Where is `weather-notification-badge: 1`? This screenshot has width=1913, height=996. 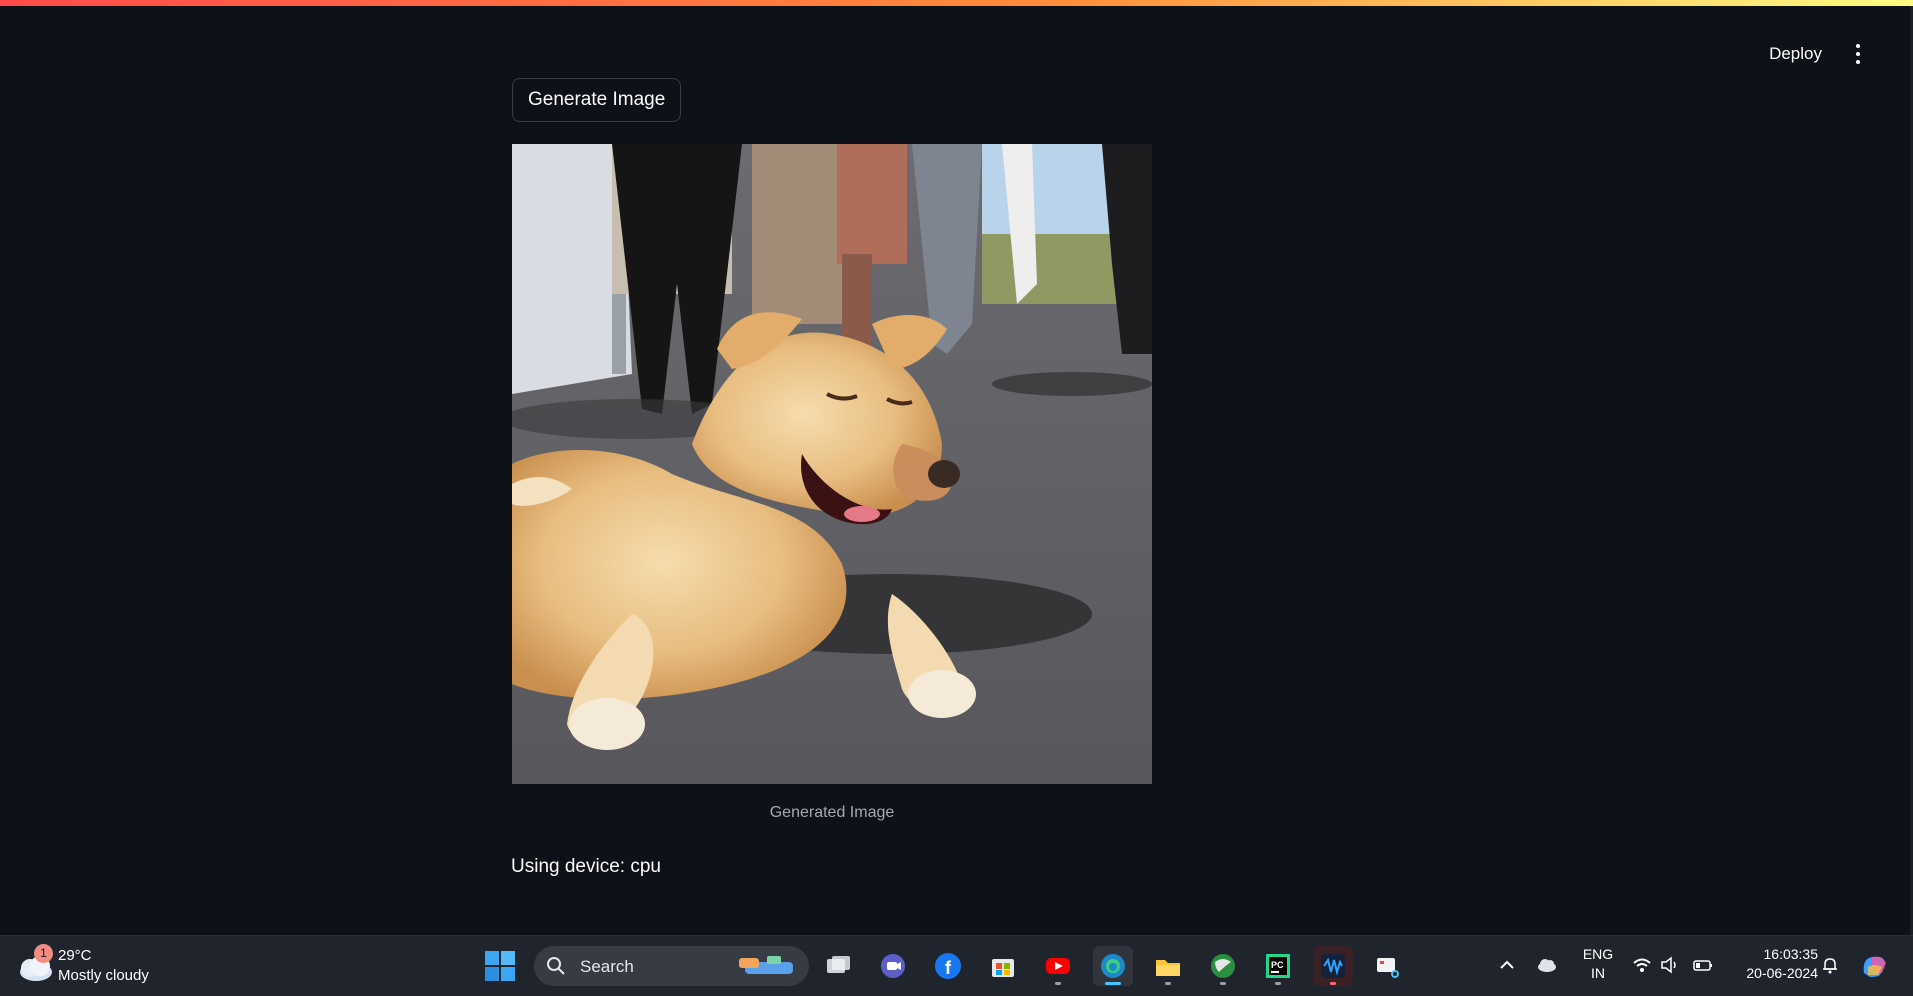
weather-notification-badge: 1 is located at coordinates (43, 953).